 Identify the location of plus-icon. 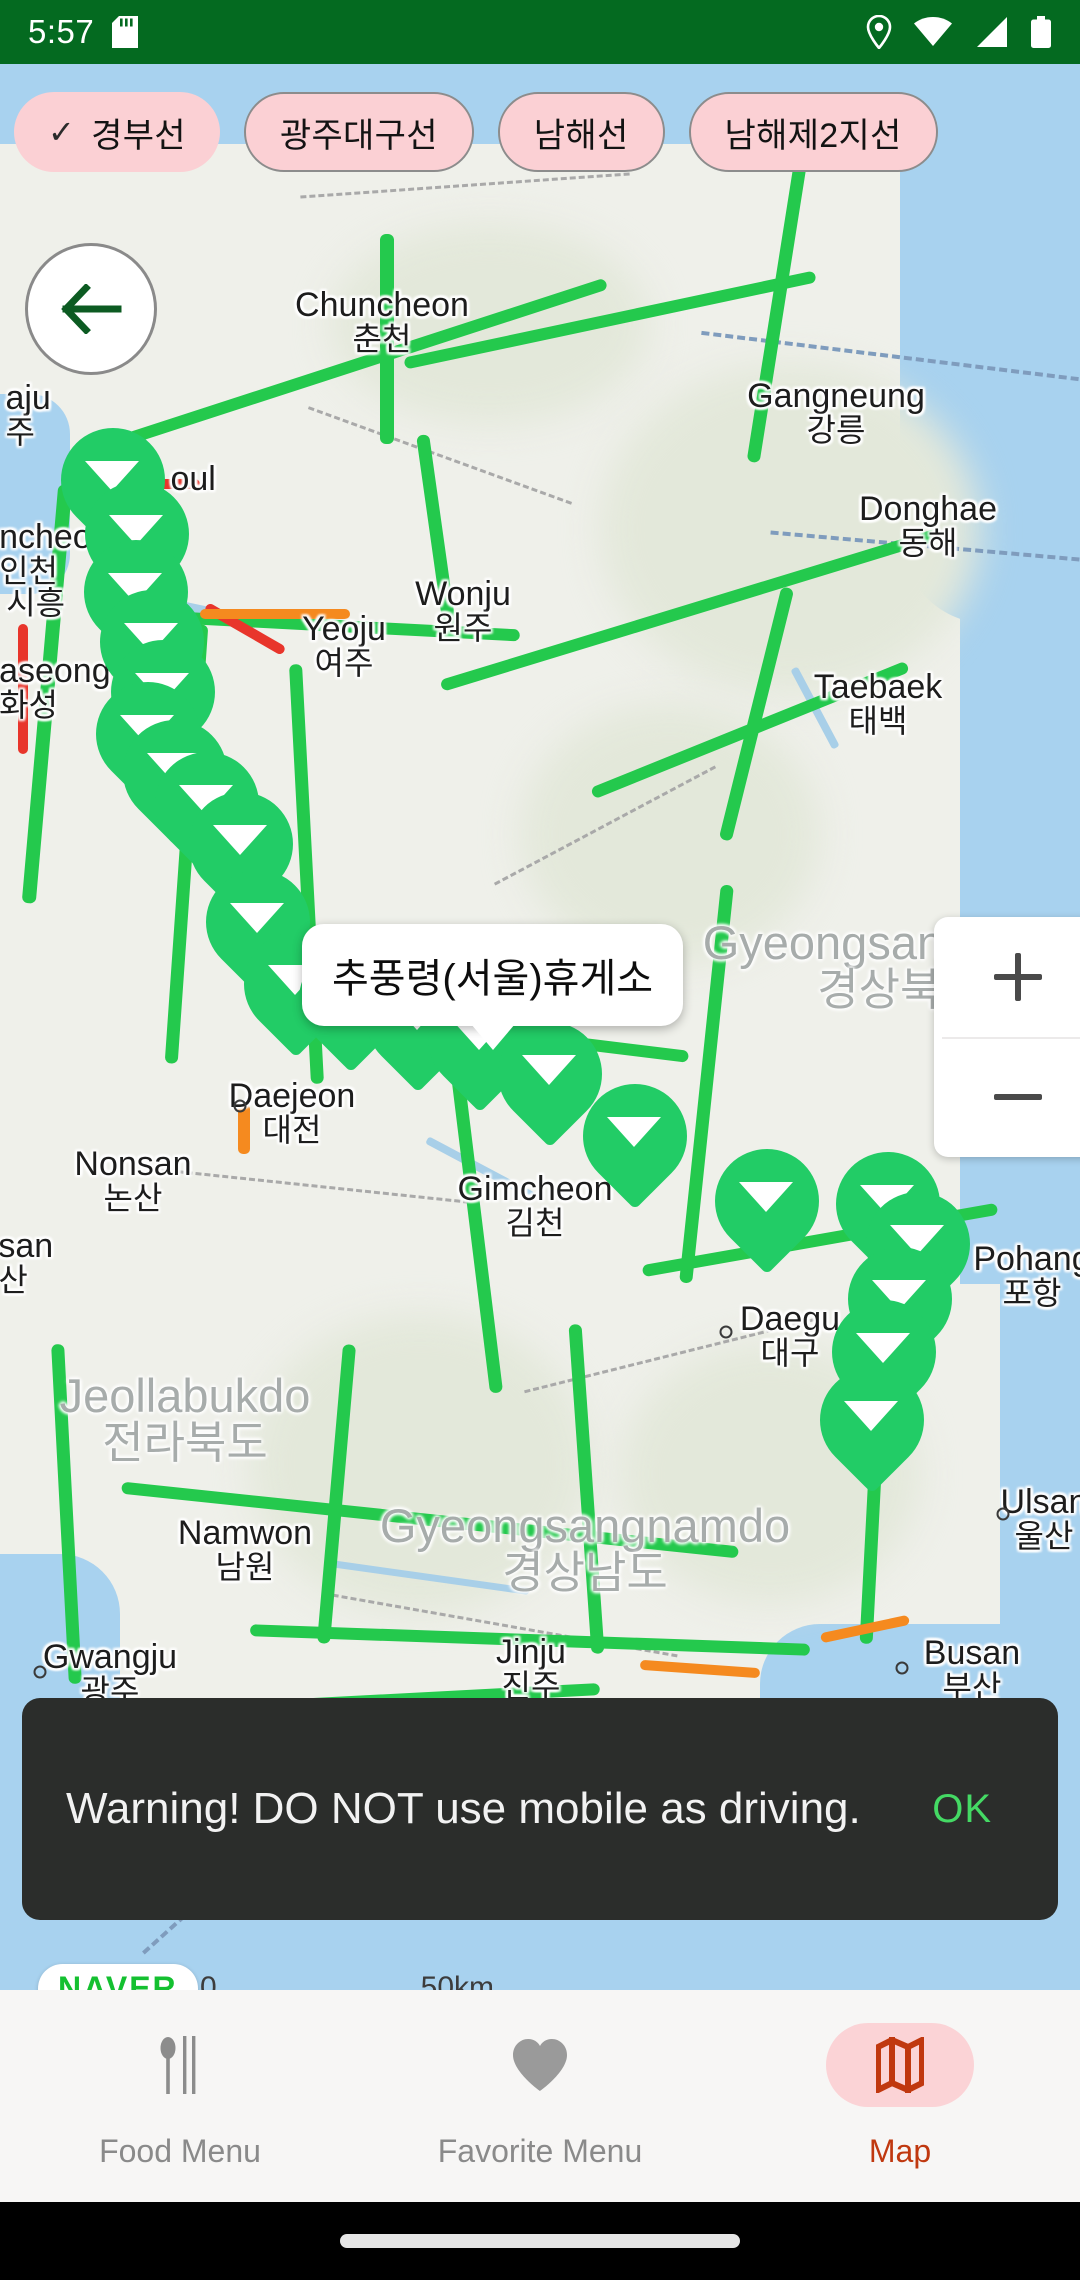
(1018, 977).